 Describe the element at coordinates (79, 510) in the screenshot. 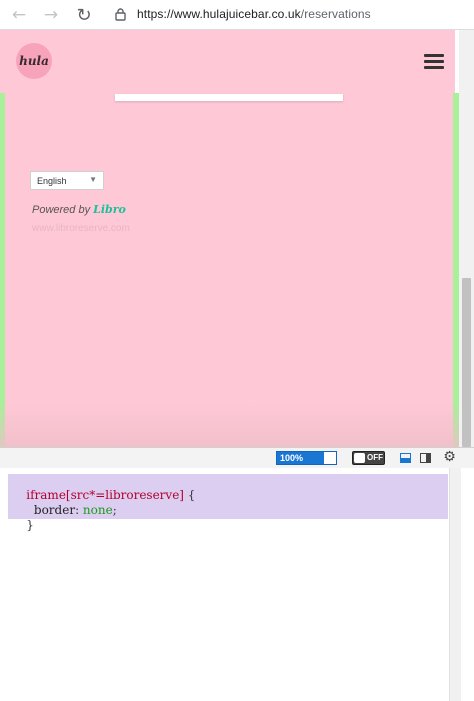

I see `colon: :` at that location.